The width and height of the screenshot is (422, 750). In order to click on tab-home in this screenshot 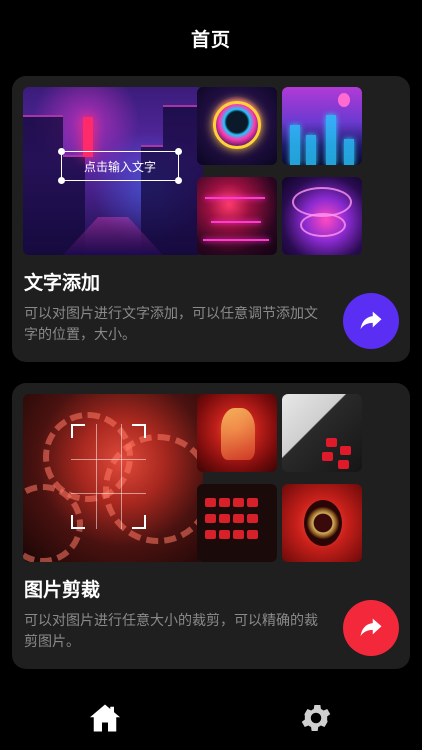, I will do `click(105, 718)`.